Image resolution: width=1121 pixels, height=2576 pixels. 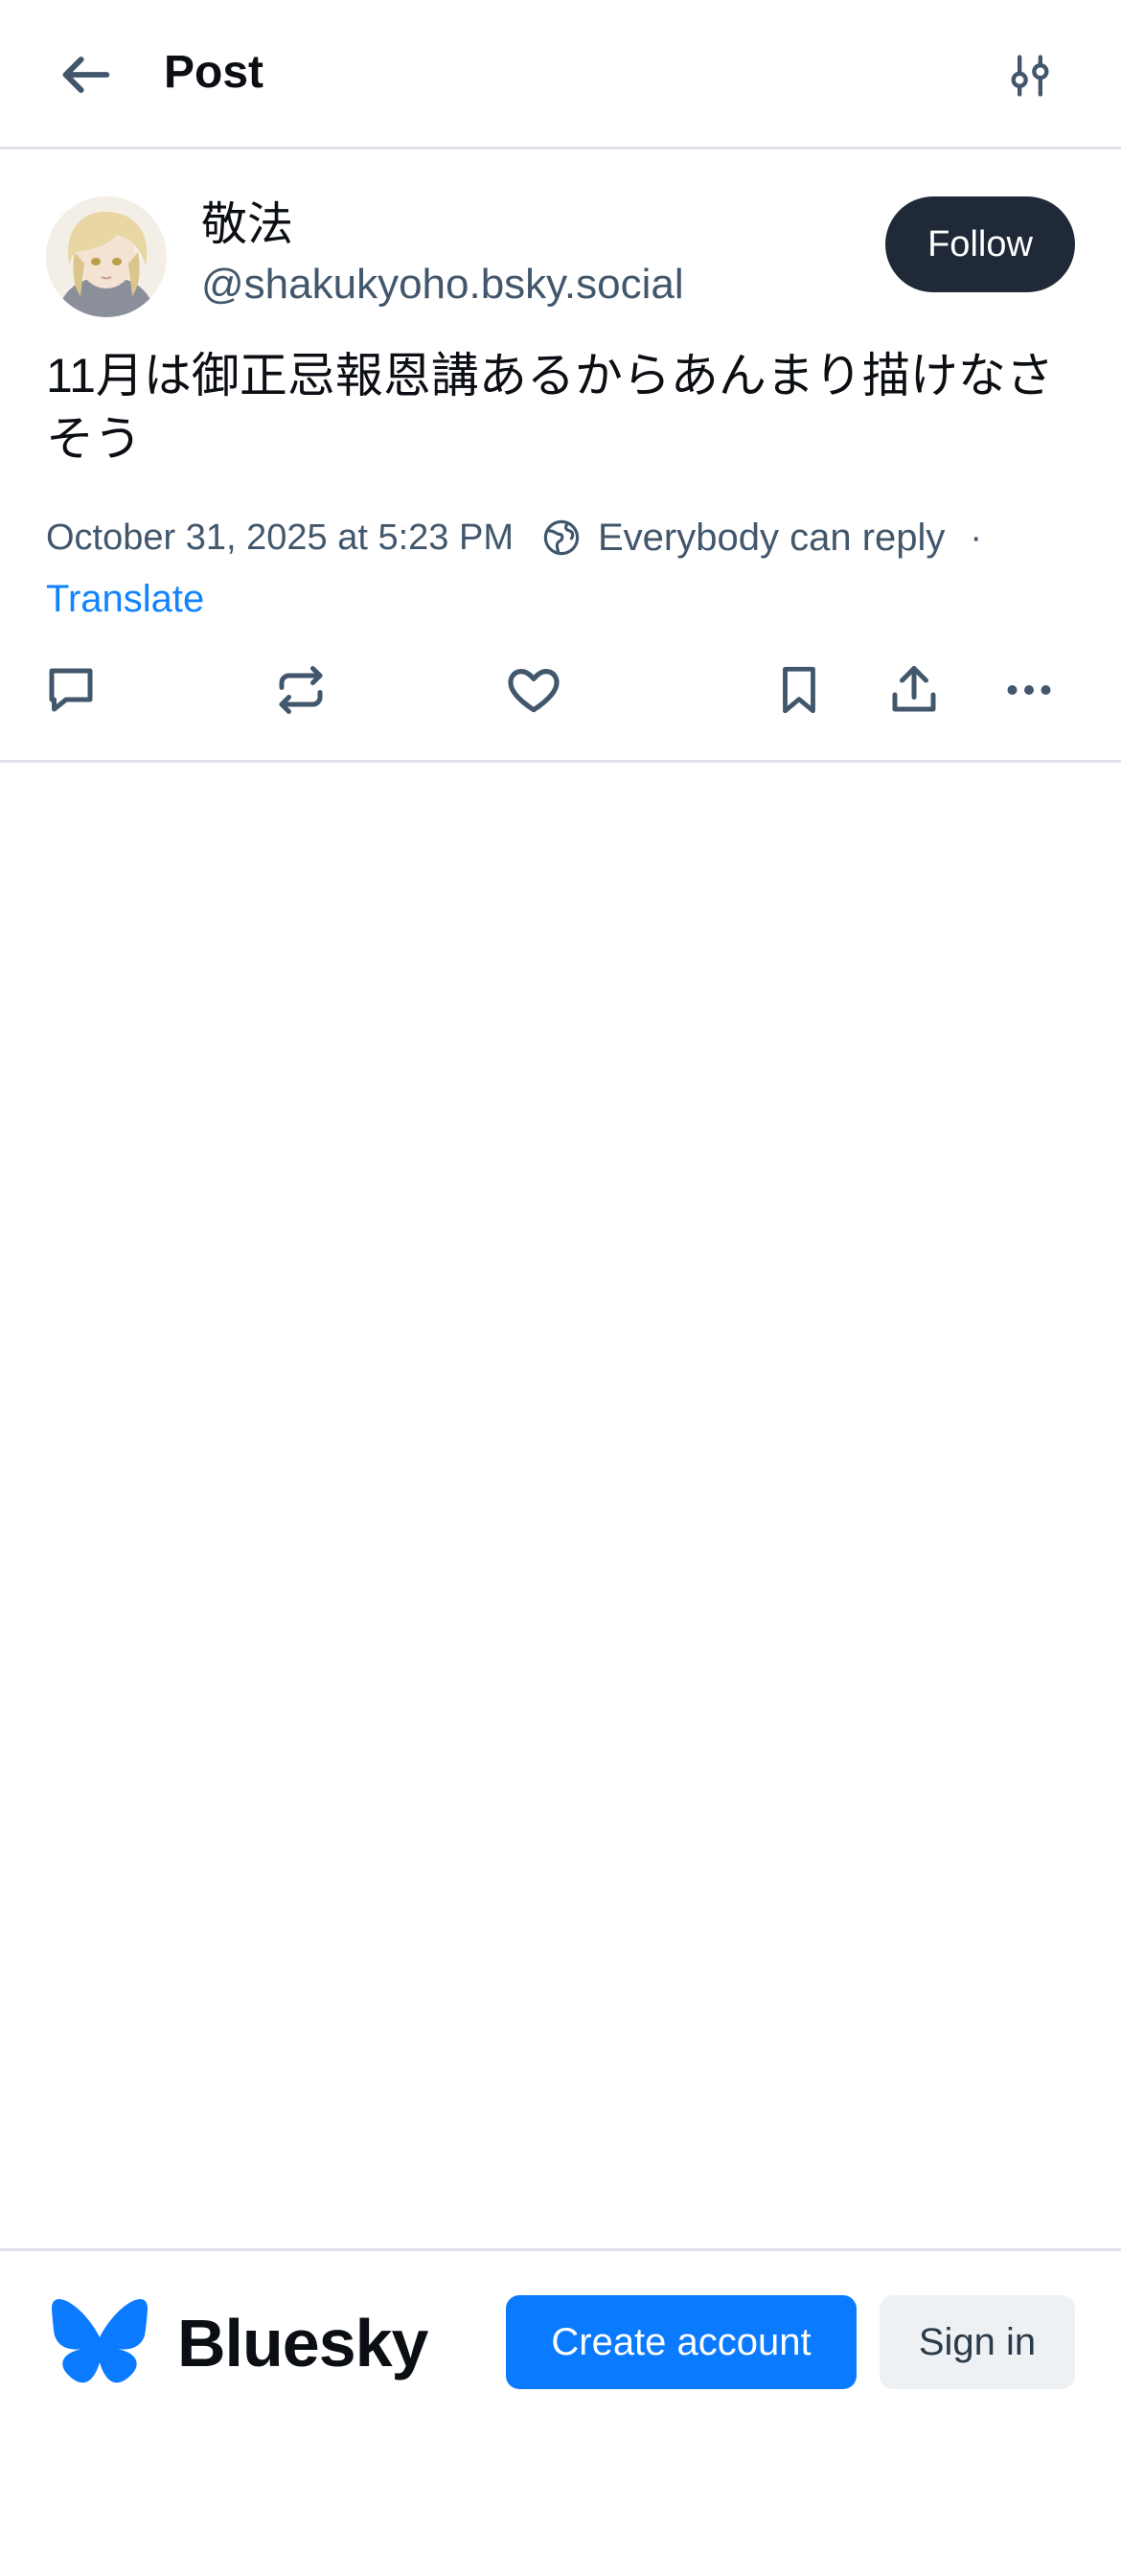 I want to click on reply-icon, so click(x=71, y=690).